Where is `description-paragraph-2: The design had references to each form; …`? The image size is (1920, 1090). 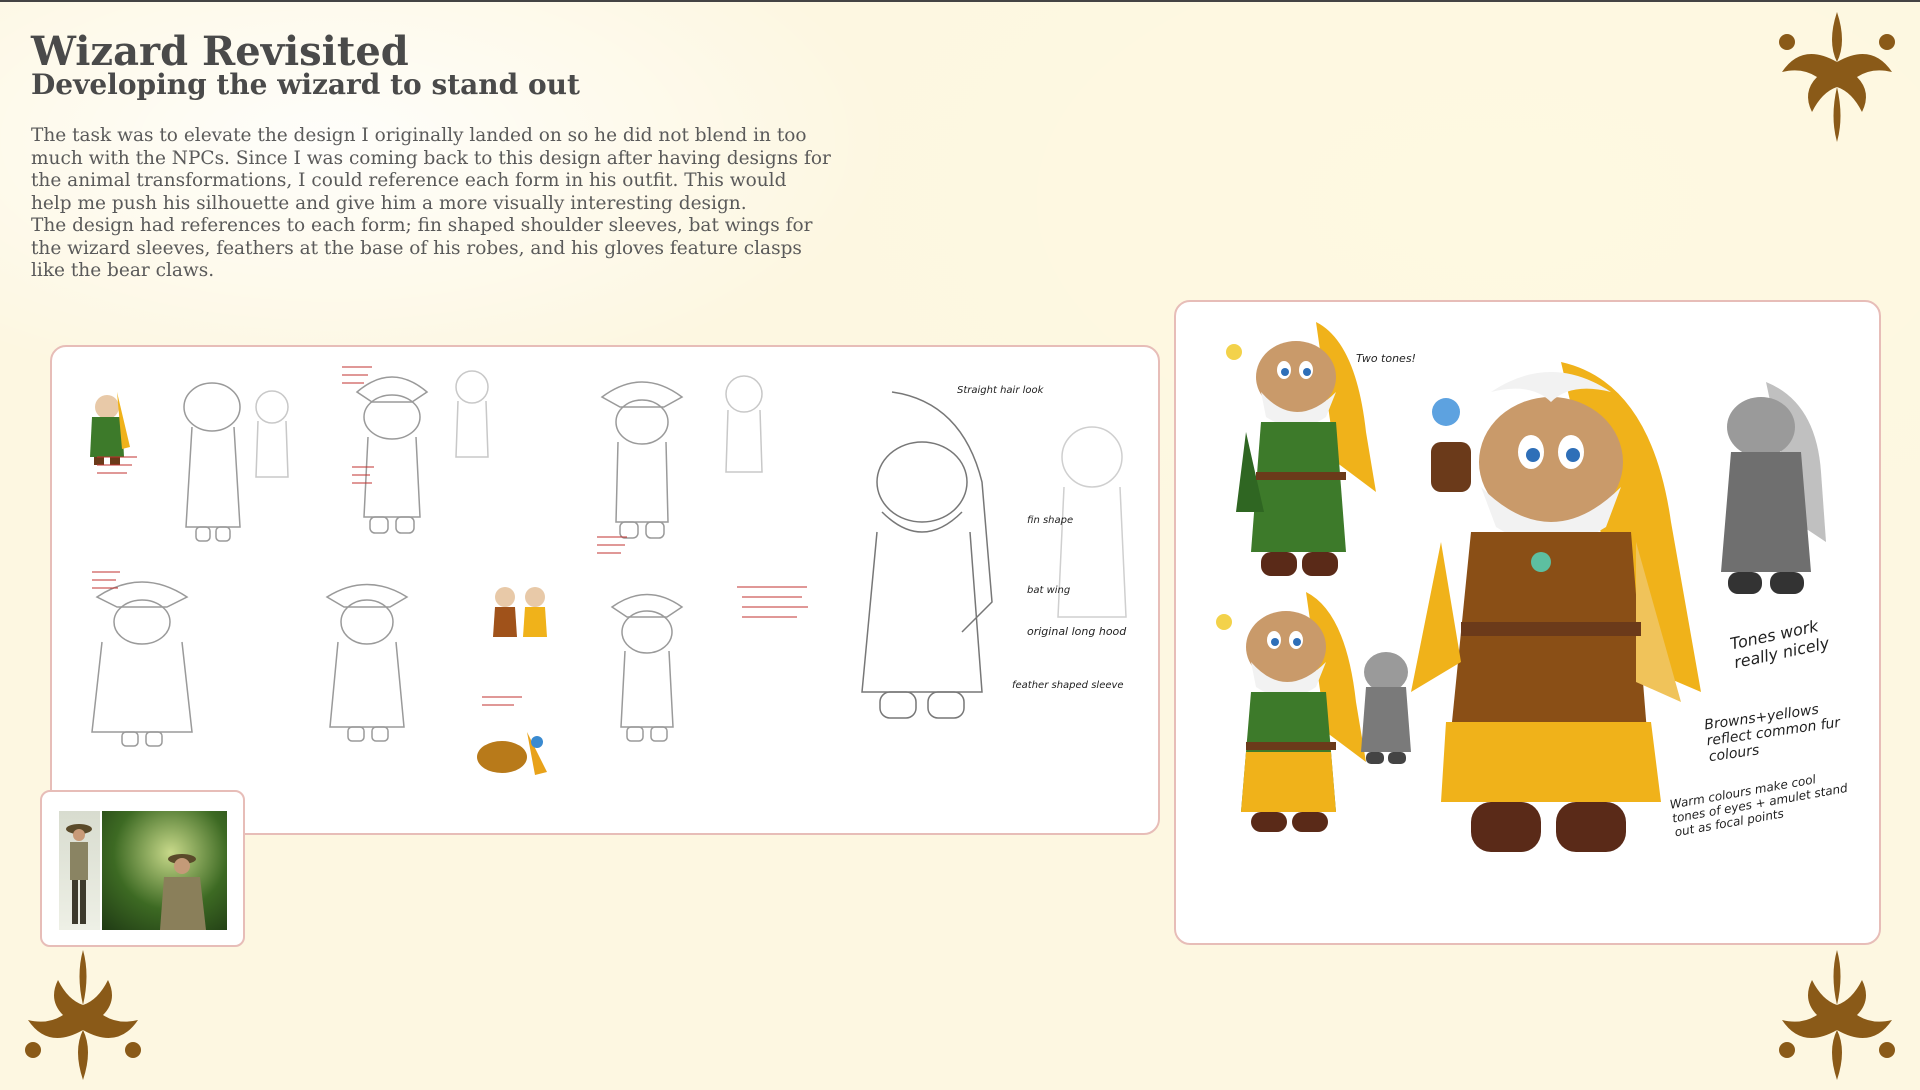
description-paragraph-2: The design had references to each form; … is located at coordinates (422, 248).